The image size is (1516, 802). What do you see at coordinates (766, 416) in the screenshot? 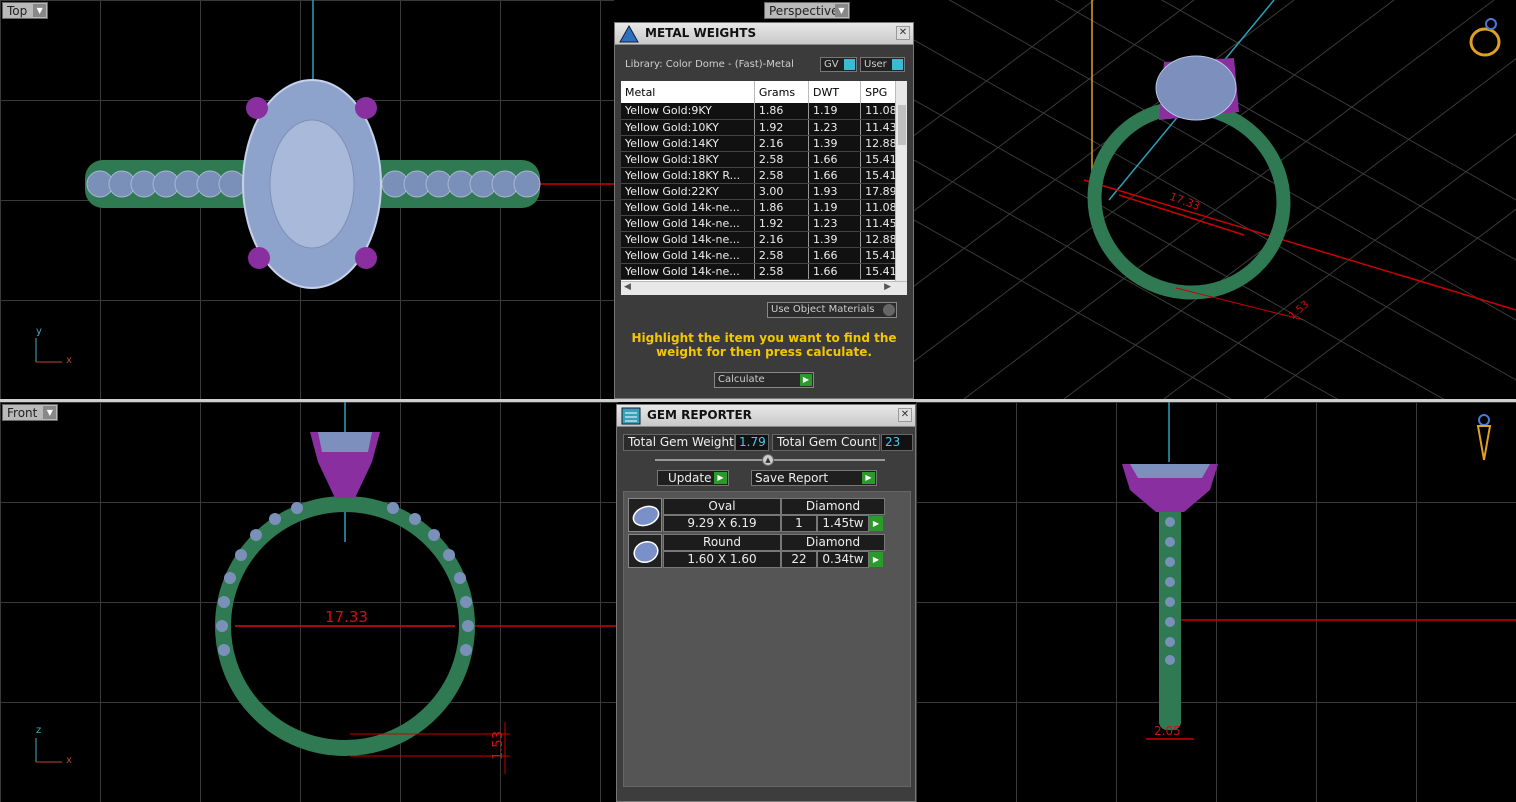
I see `gem-reporter-titlebar: GEM REPORTER ✕` at bounding box center [766, 416].